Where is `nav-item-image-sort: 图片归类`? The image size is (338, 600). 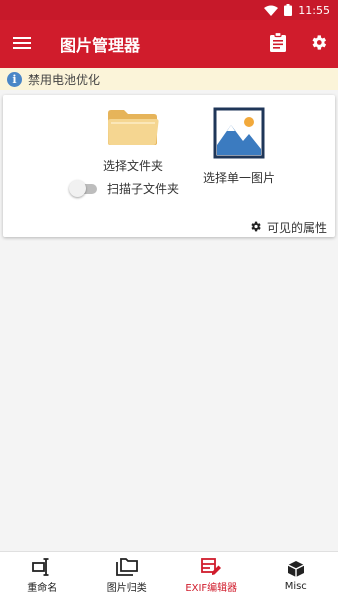
nav-item-image-sort: 图片归类 is located at coordinates (127, 576).